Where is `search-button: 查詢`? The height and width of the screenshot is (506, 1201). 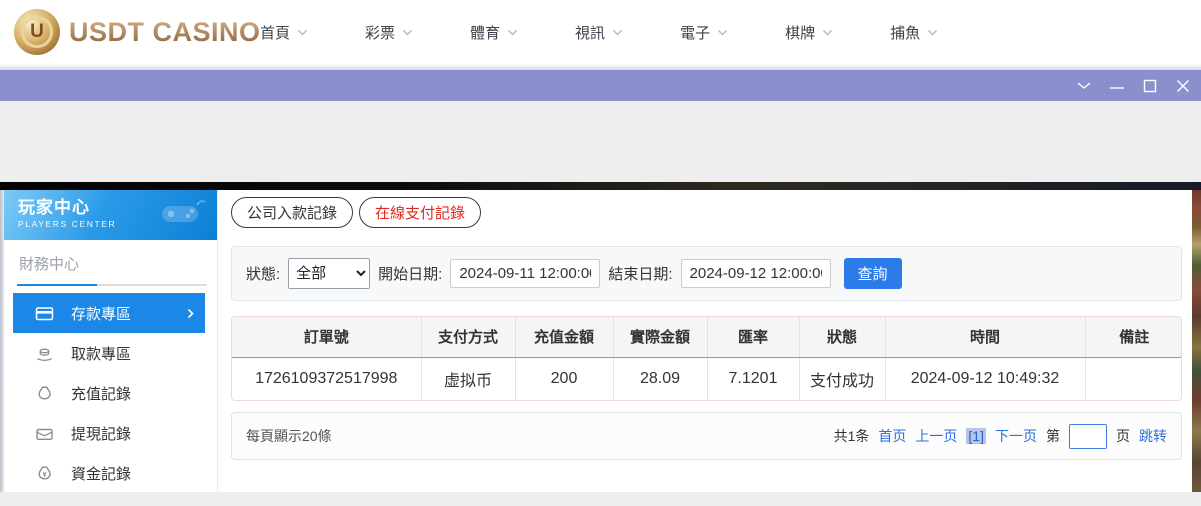 search-button: 查詢 is located at coordinates (872, 273).